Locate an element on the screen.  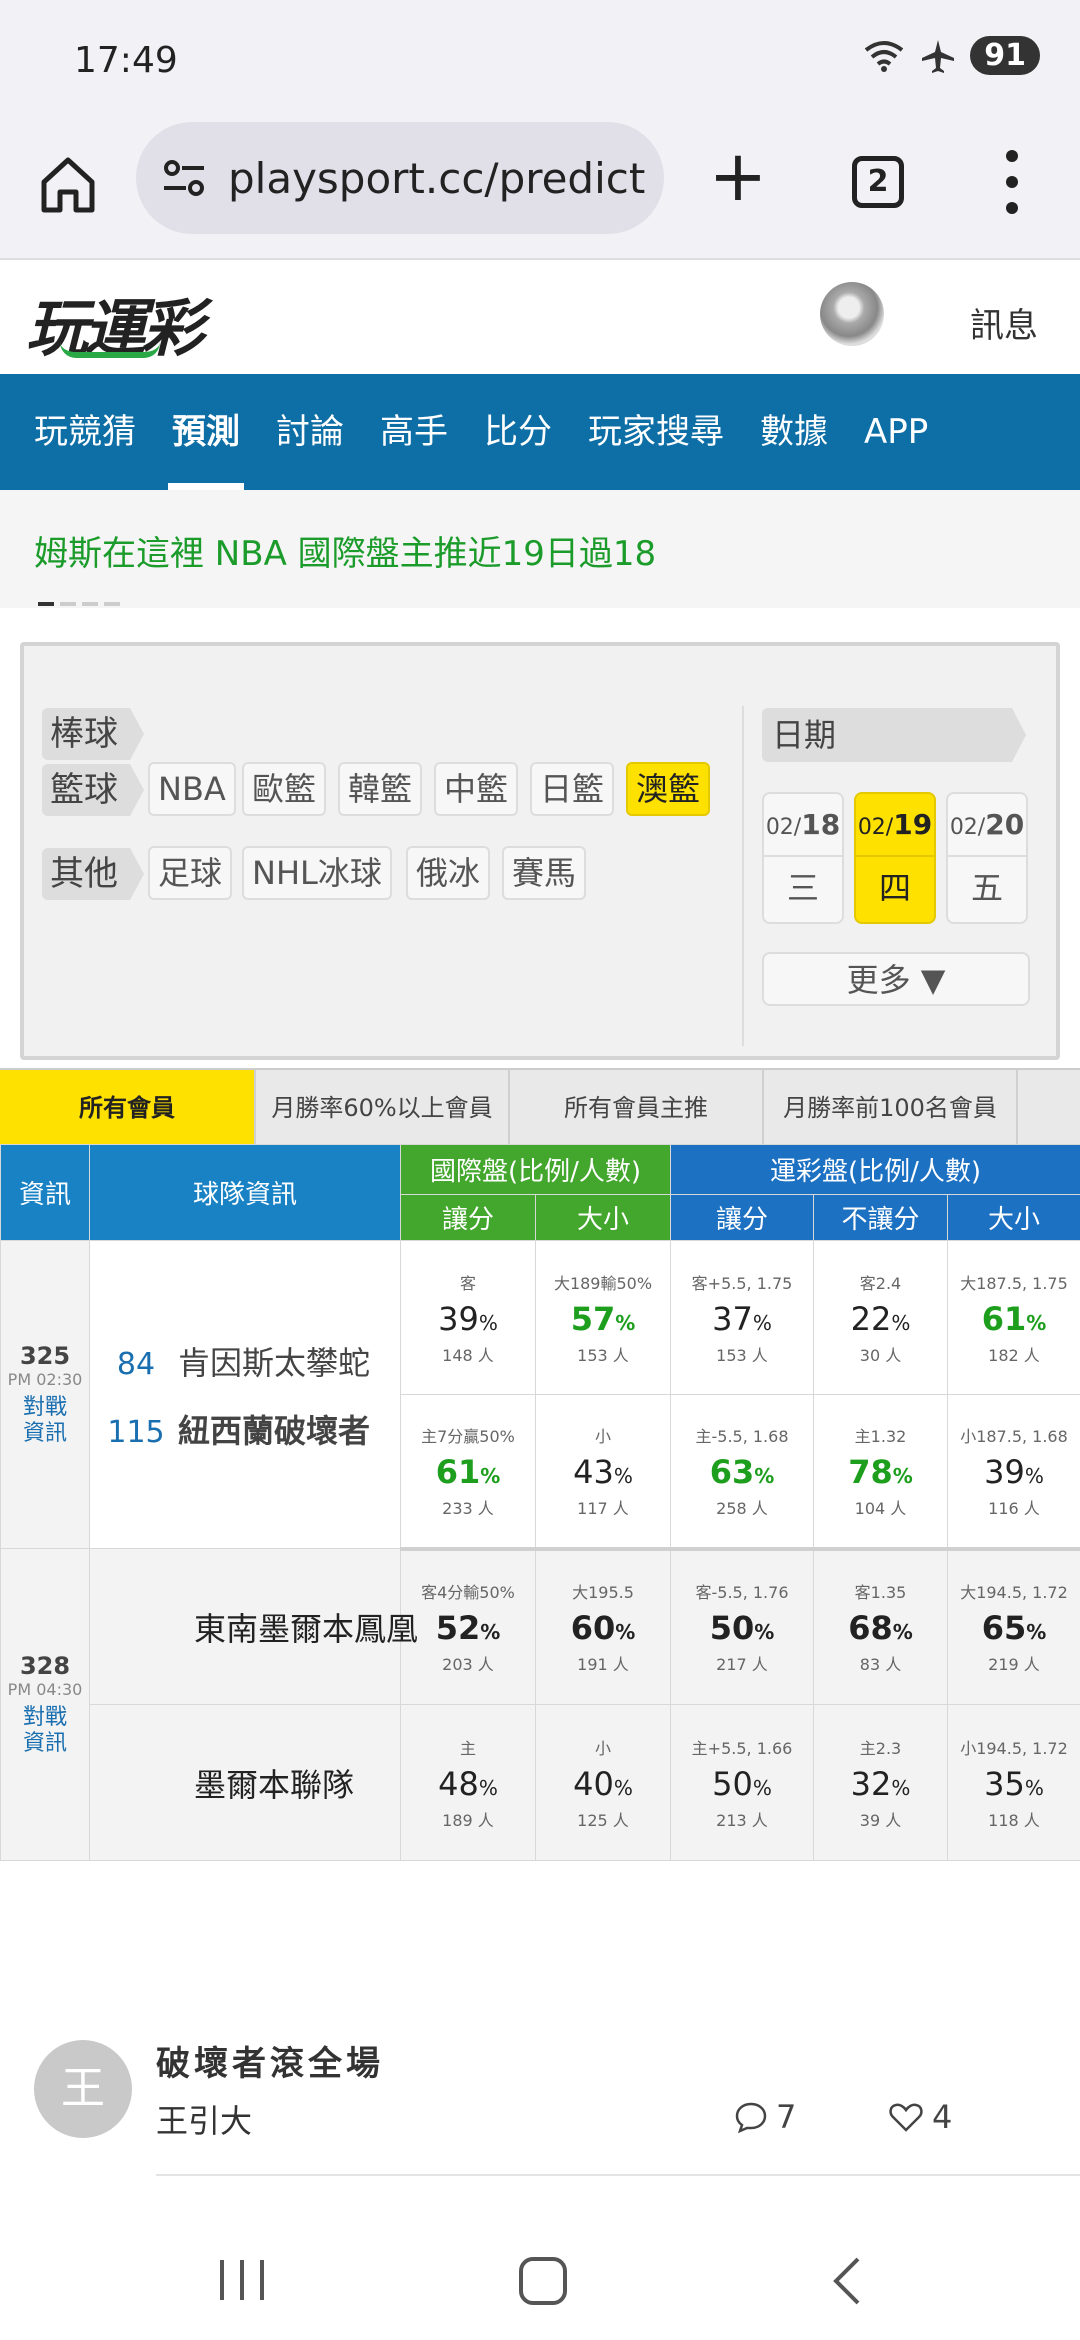
pick-cell: 小 40% 125 人 is located at coordinates (603, 1782).